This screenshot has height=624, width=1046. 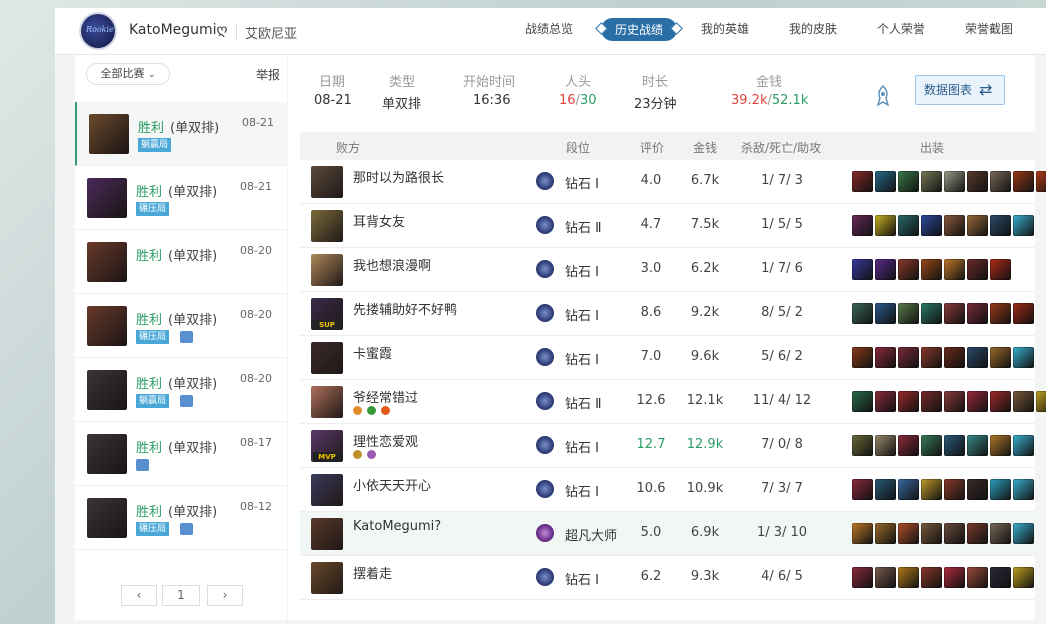 What do you see at coordinates (883, 96) in the screenshot?
I see `ward-icon` at bounding box center [883, 96].